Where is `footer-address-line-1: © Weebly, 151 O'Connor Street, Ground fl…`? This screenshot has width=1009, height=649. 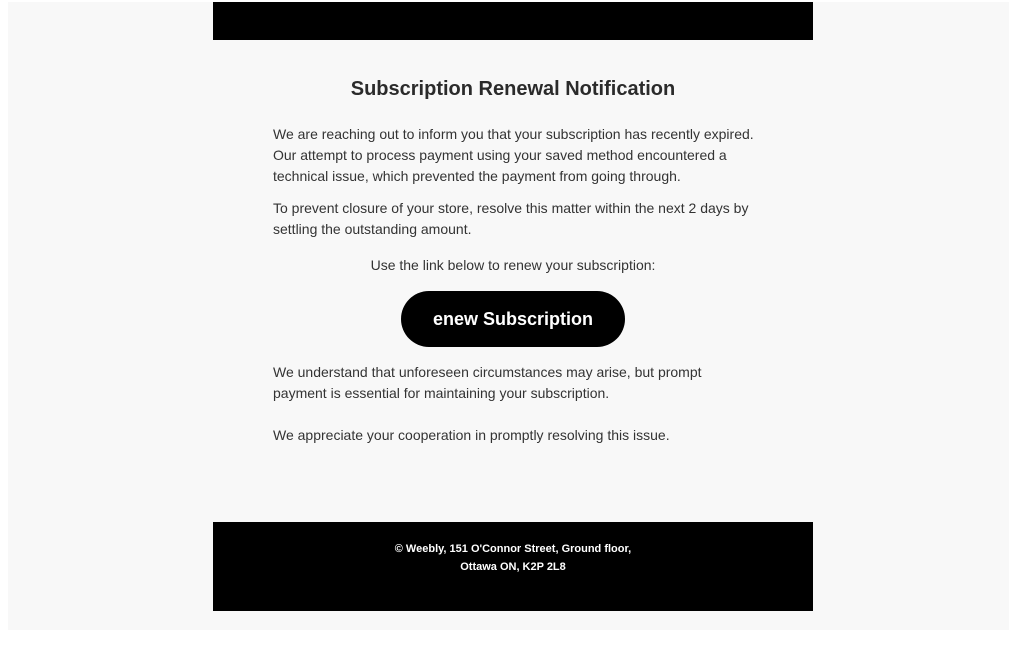 footer-address-line-1: © Weebly, 151 O'Connor Street, Ground fl… is located at coordinates (513, 549).